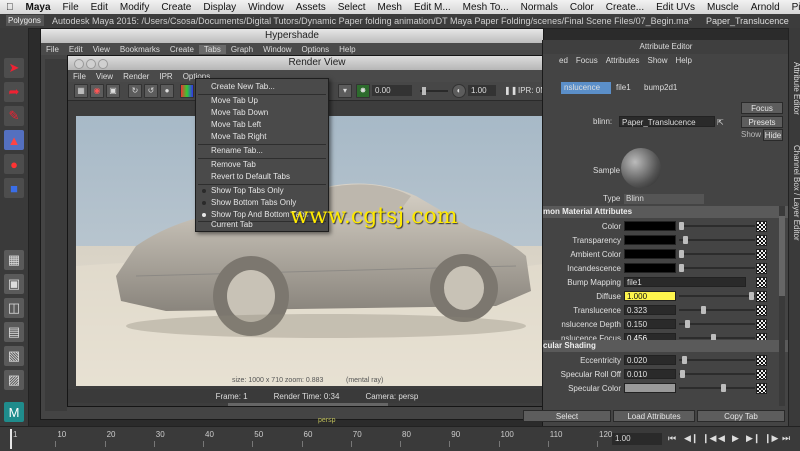 The height and width of the screenshot is (451, 800). Describe the element at coordinates (654, 416) in the screenshot. I see `ae-load-attributes-button: Load Attributes` at that location.